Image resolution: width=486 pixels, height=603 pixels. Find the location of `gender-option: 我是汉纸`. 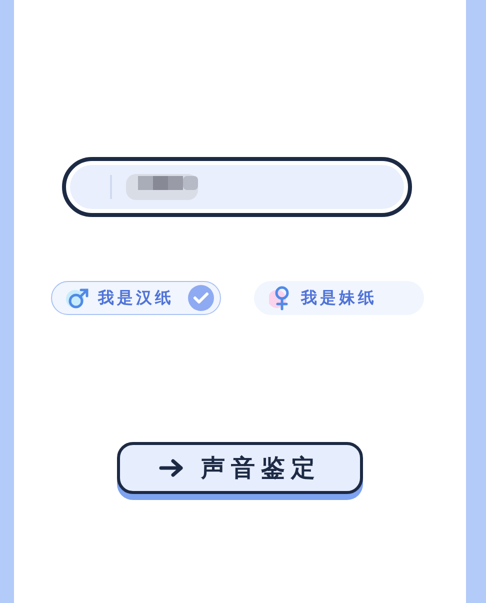

gender-option: 我是汉纸 is located at coordinates (136, 298).